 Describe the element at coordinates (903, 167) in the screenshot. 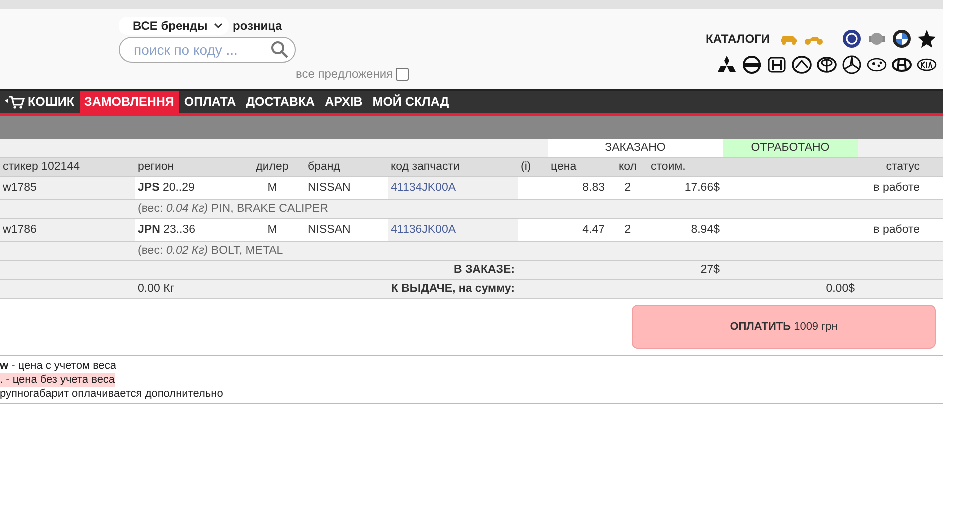

I see `column-header: статус` at that location.